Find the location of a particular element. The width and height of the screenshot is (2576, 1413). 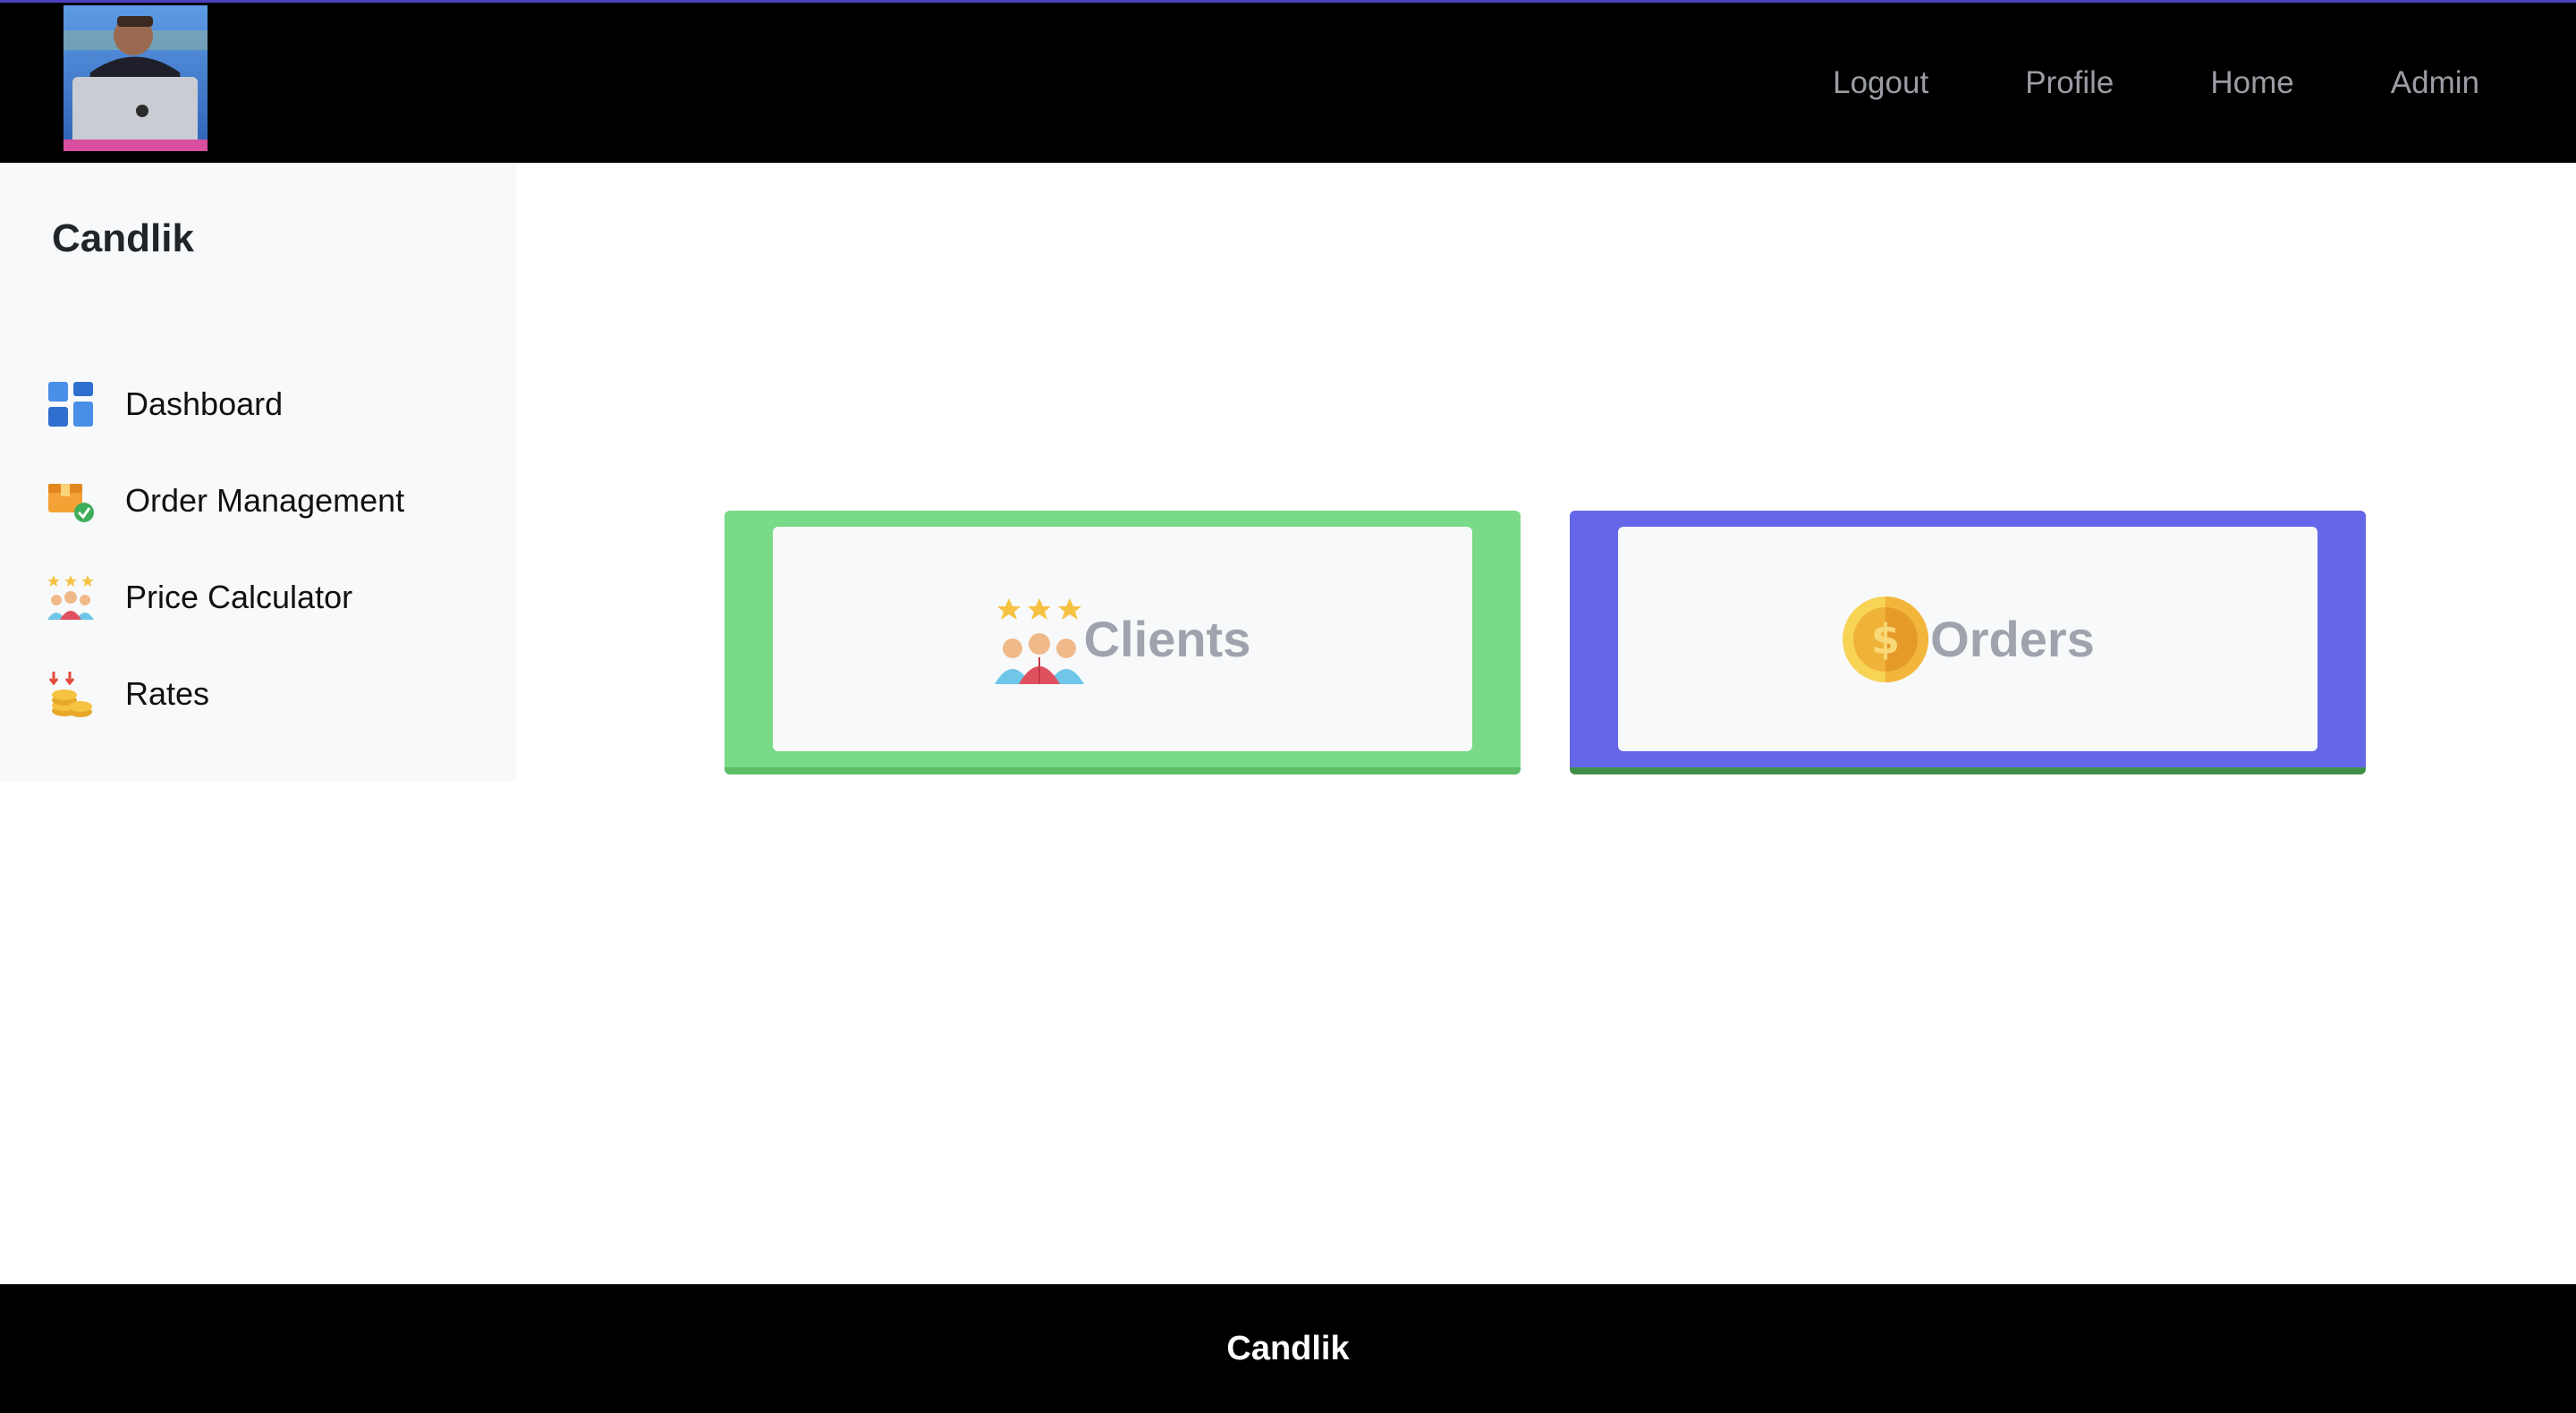

orders-card-body: $ Orders is located at coordinates (1968, 639).